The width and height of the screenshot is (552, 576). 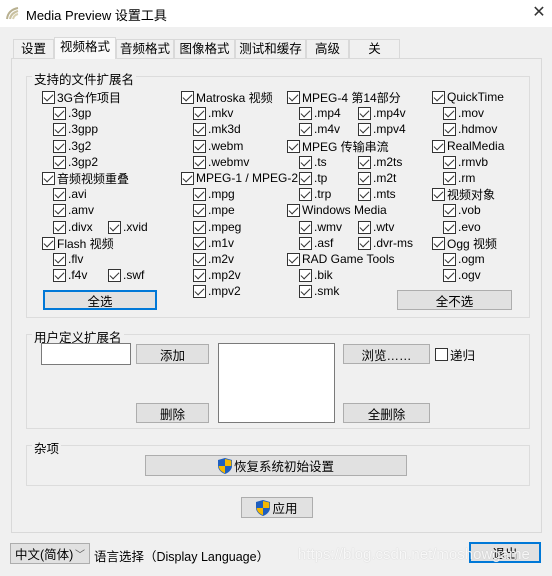 What do you see at coordinates (276, 465) in the screenshot?
I see `restore-defaults-button: 恢复系统初始设置` at bounding box center [276, 465].